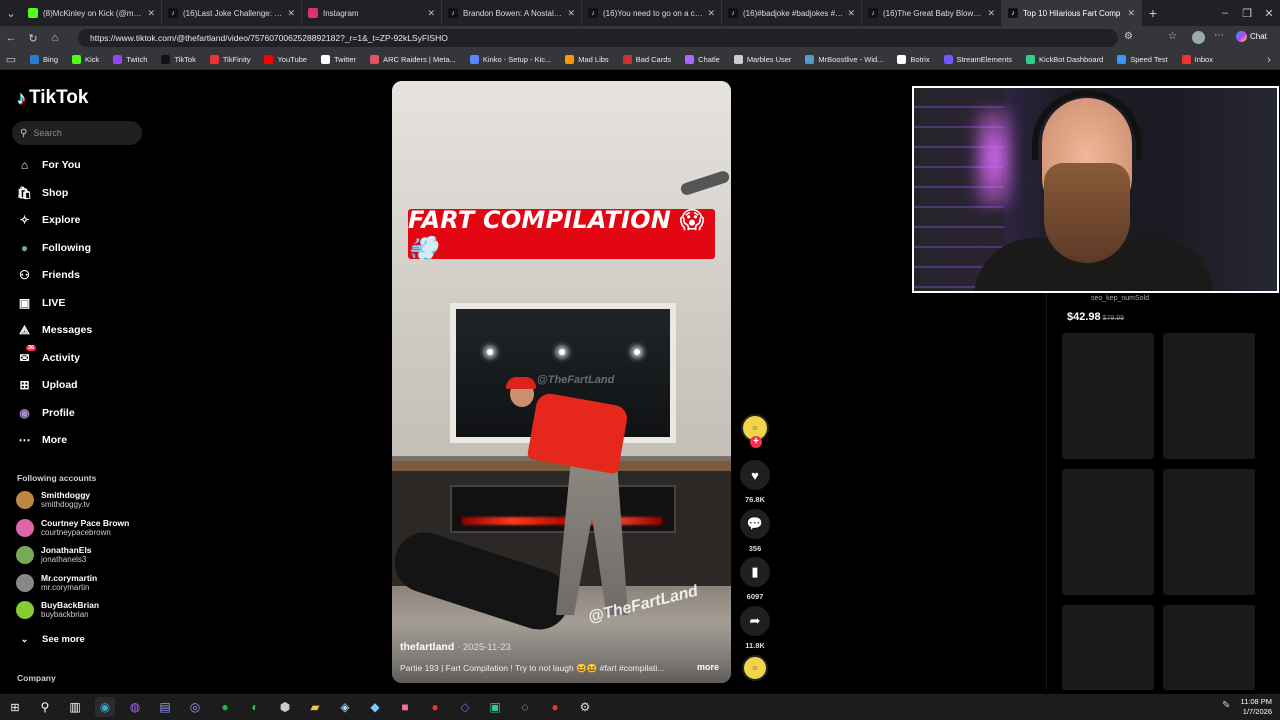 Image resolution: width=1280 pixels, height=720 pixels. Describe the element at coordinates (75, 707) in the screenshot. I see `task-view-icon: ▥` at that location.